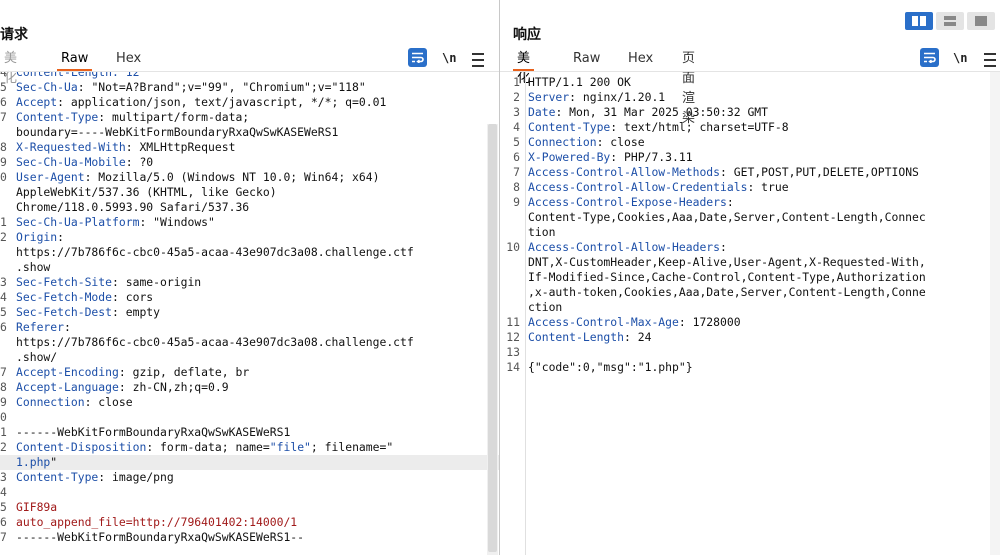 This screenshot has height=555, width=1000. Describe the element at coordinates (249, 282) in the screenshot. I see `code-line: 3 Sec-Fetch-Site: same-origin` at that location.